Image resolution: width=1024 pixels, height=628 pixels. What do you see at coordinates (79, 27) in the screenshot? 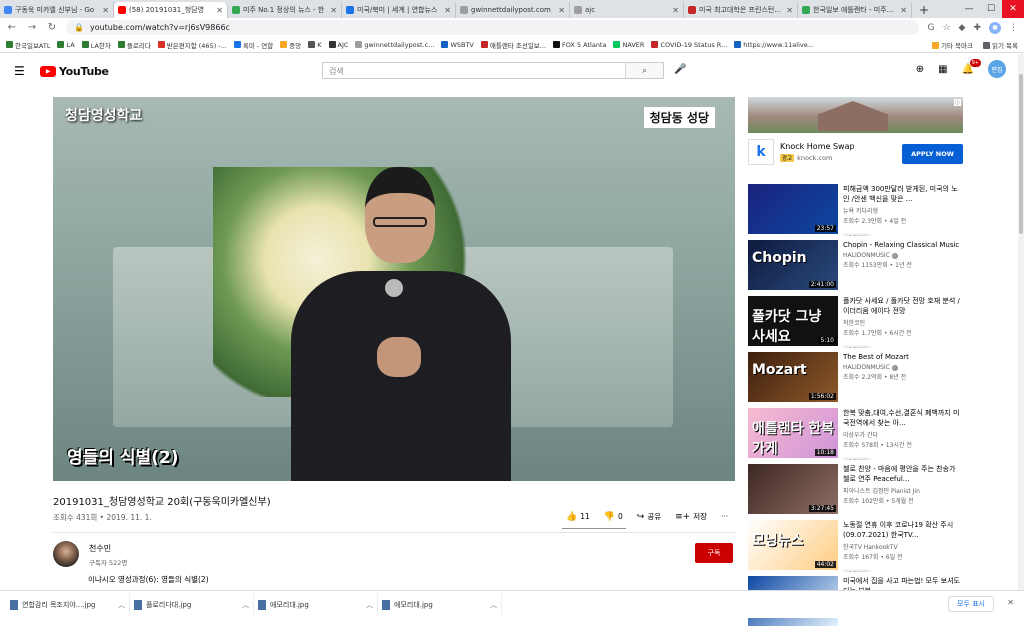
I see `lock-icon: 🔒` at bounding box center [79, 27].